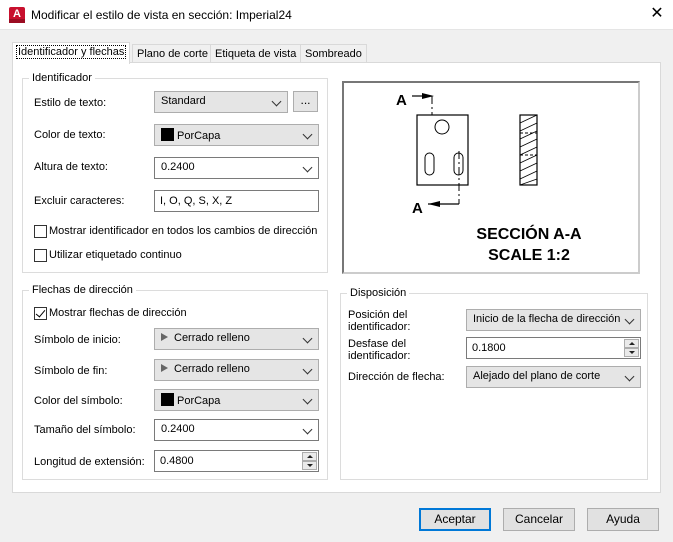 The height and width of the screenshot is (542, 673). What do you see at coordinates (118, 313) in the screenshot?
I see `show-arrows-label: Mostrar flechas de dirección` at bounding box center [118, 313].